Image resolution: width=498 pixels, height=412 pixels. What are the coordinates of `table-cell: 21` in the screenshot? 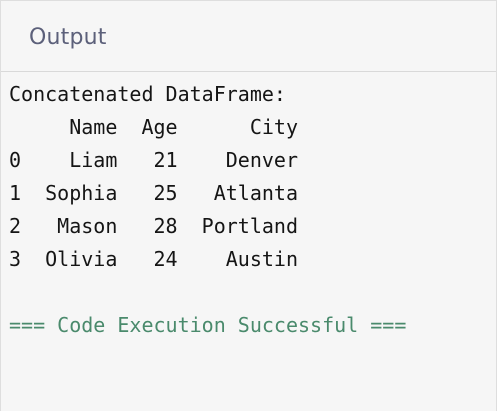 It's located at (147, 160).